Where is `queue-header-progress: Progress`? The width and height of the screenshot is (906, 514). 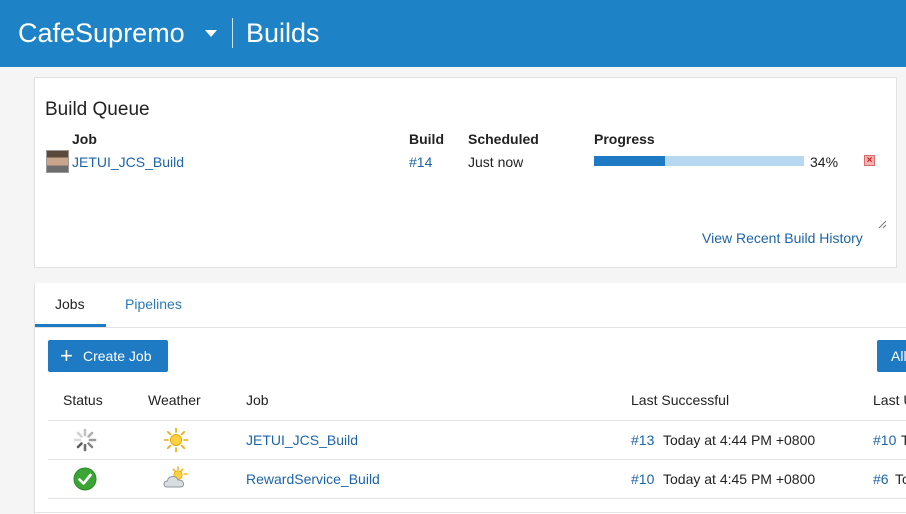 queue-header-progress: Progress is located at coordinates (624, 139).